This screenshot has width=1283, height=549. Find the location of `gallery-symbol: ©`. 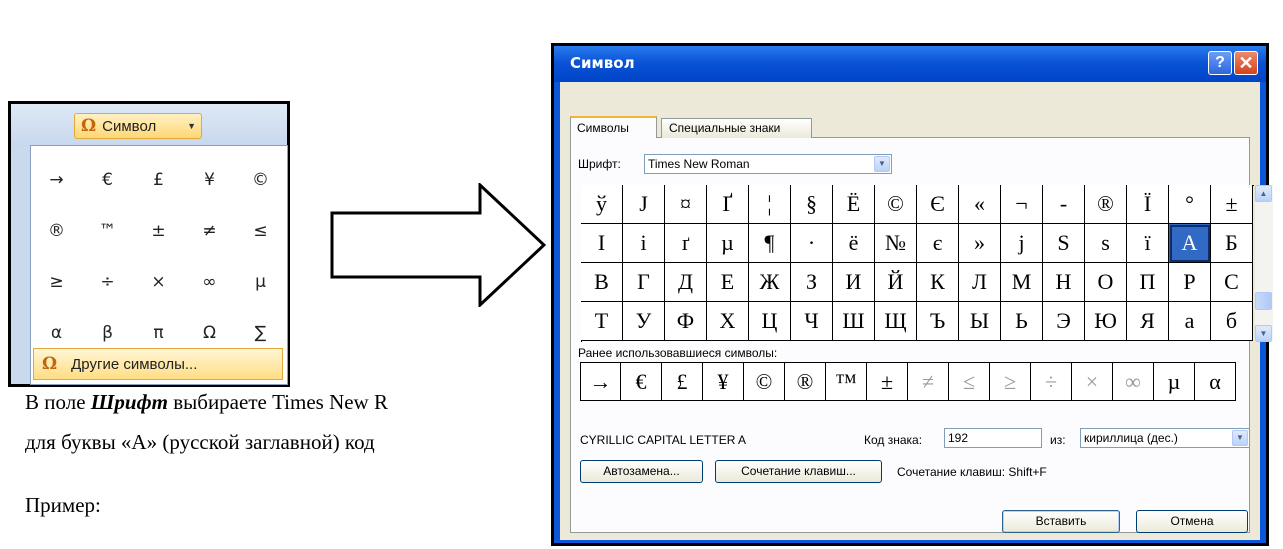

gallery-symbol: © is located at coordinates (260, 179).